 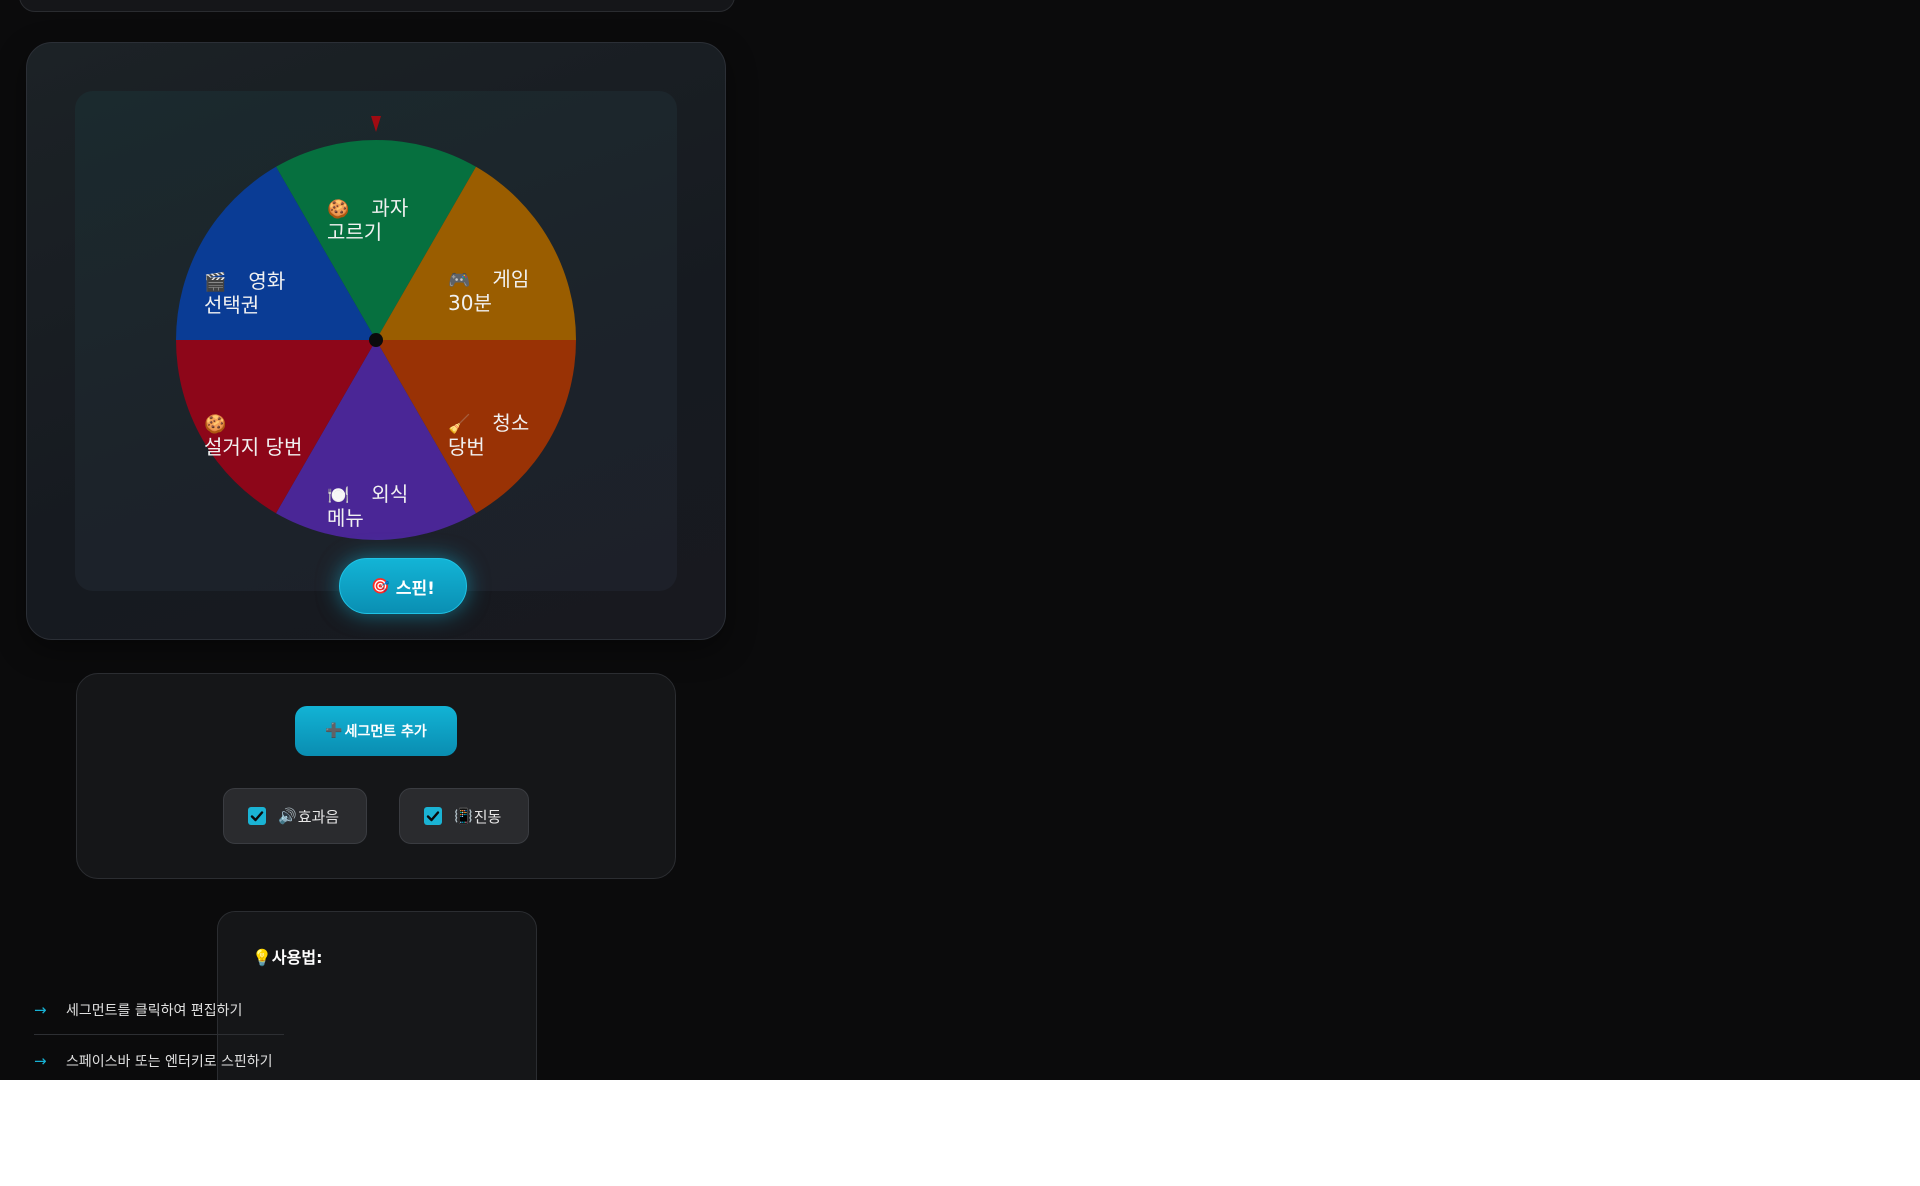 I want to click on spin-button-label: 스핀!, so click(x=415, y=588).